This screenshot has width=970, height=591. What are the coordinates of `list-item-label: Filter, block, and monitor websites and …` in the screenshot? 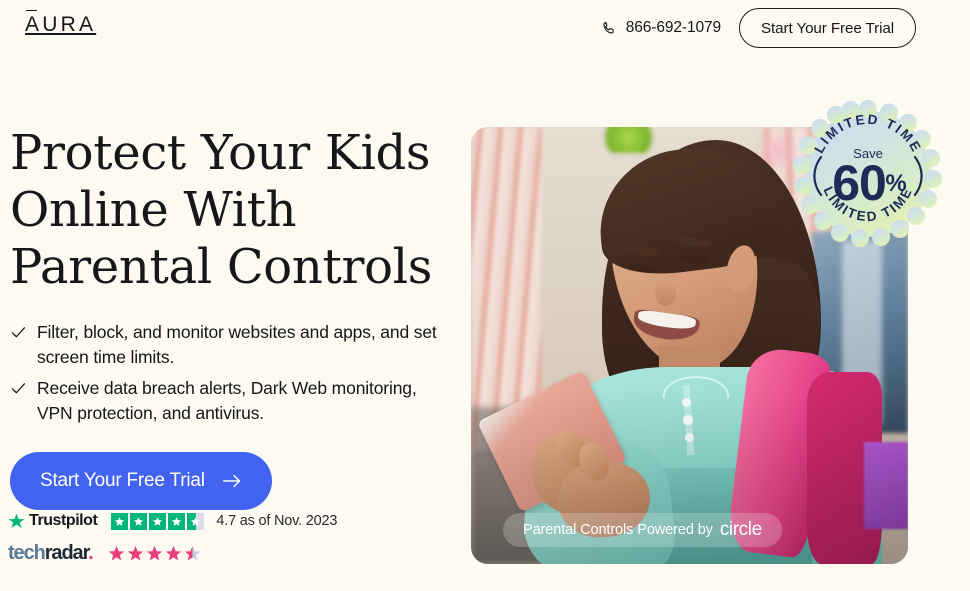 It's located at (237, 344).